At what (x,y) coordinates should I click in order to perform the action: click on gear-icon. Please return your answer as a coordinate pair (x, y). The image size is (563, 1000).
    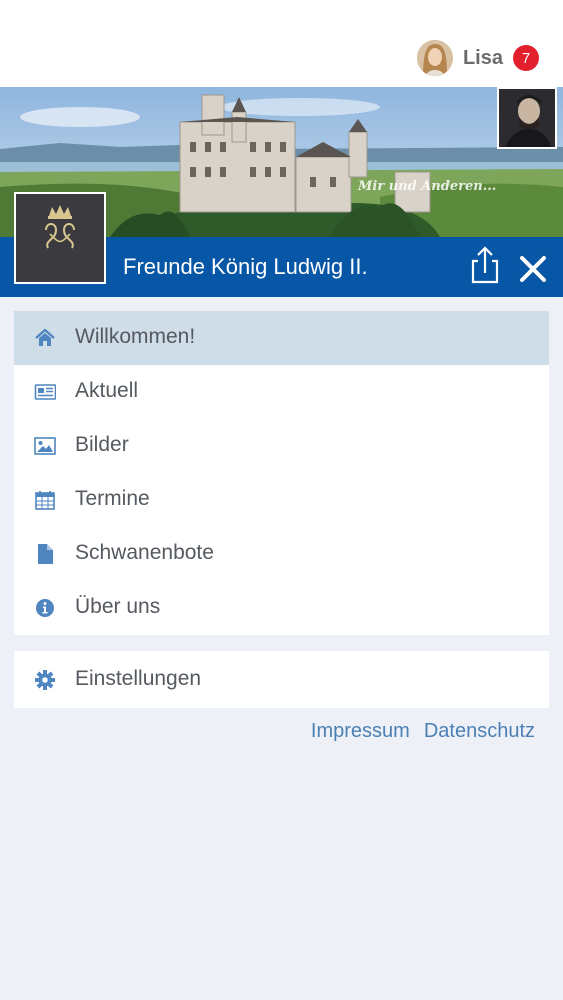
    Looking at the image, I should click on (45, 680).